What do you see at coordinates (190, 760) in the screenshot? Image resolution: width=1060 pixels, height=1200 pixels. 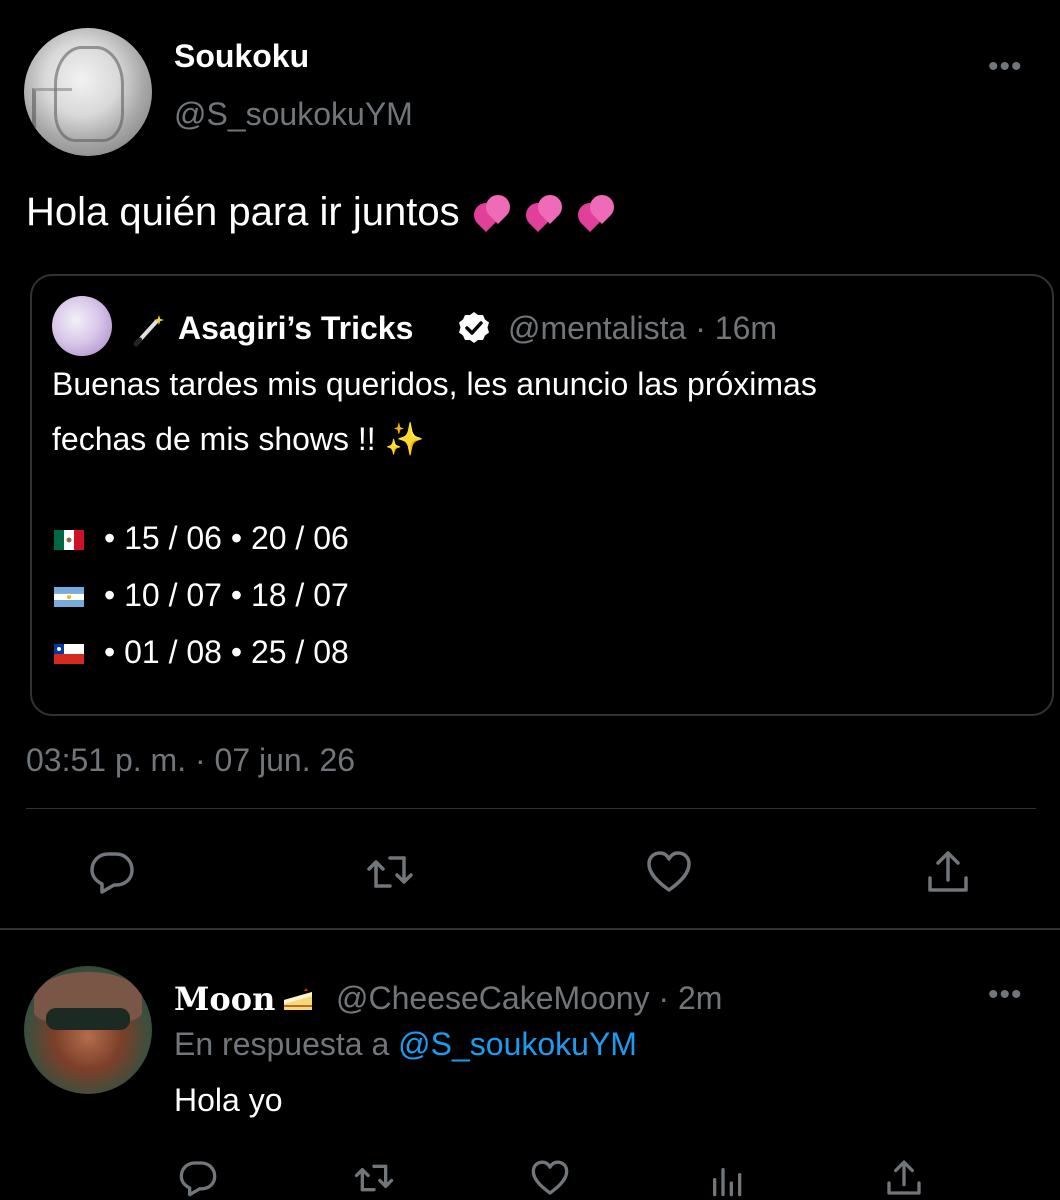 I see `tweet-timestamp: 03:51 p. m. · 07 jun. 26` at bounding box center [190, 760].